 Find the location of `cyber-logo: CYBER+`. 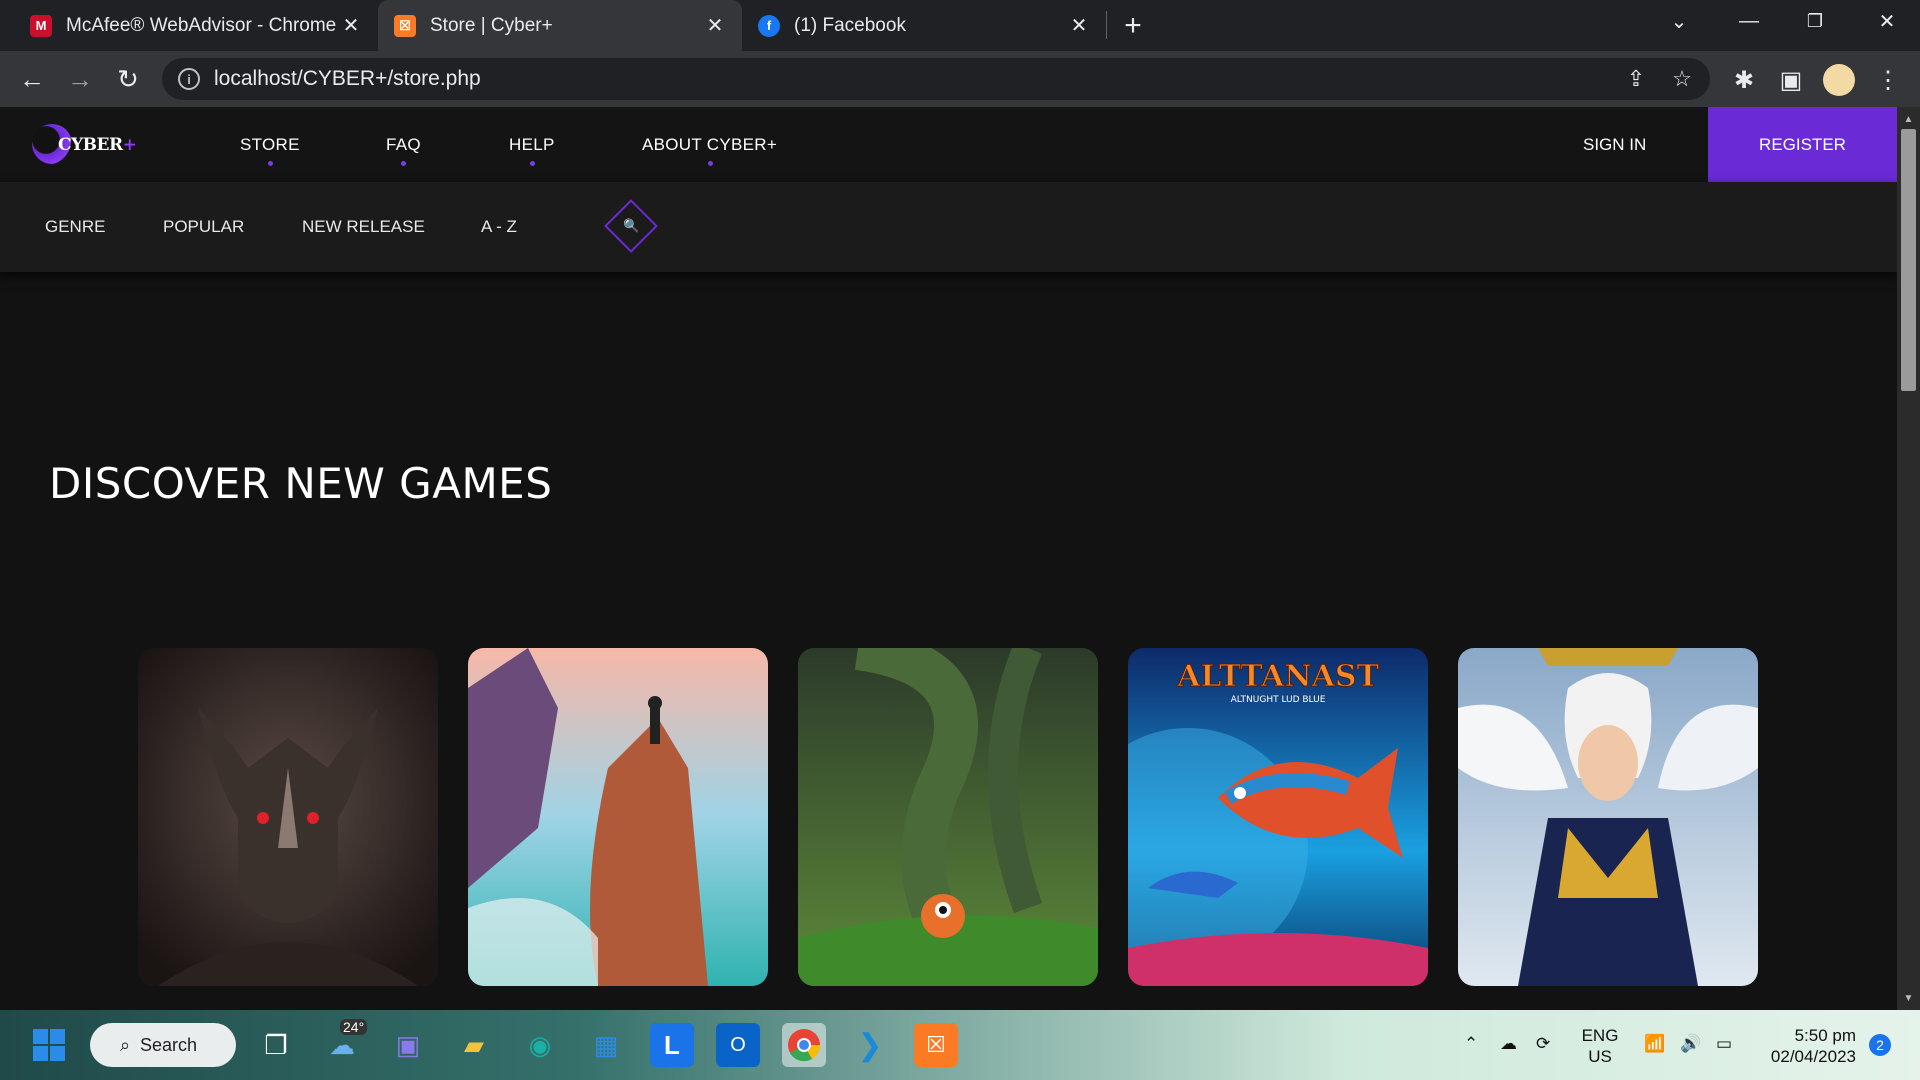

cyber-logo: CYBER+ is located at coordinates (84, 144).